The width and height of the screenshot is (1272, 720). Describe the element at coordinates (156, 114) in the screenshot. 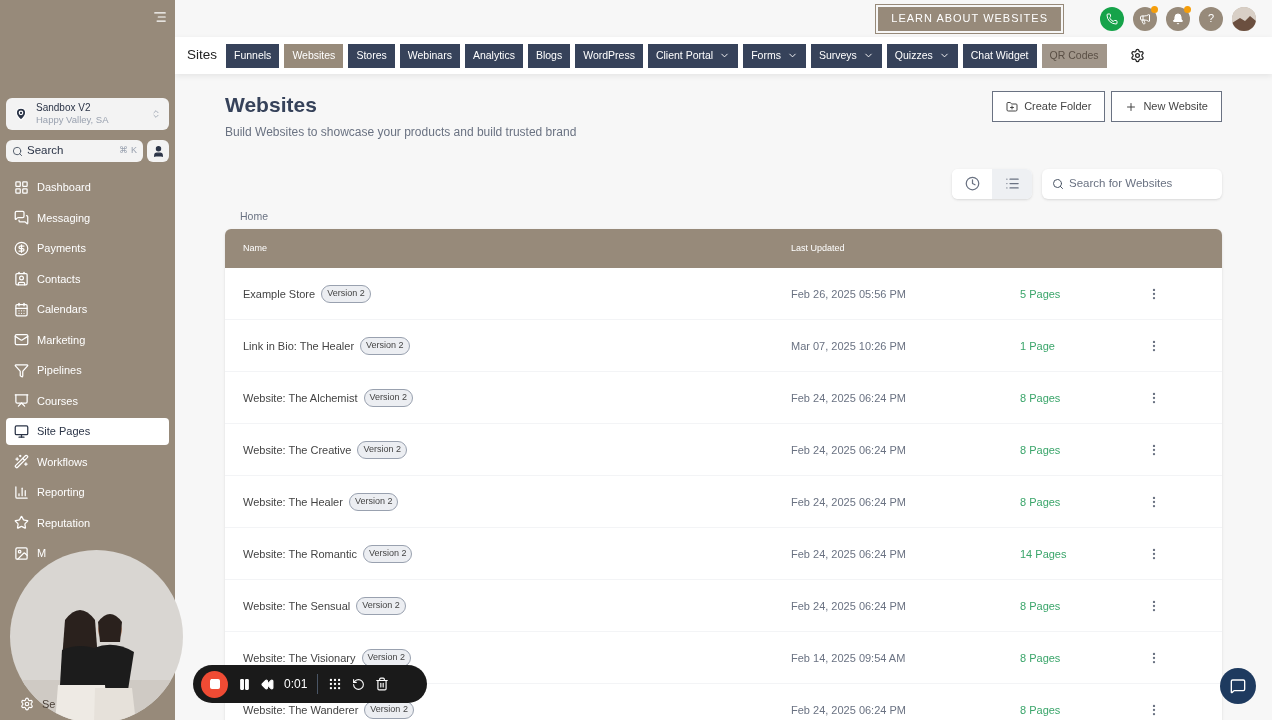

I see `chevron-updown-icon` at that location.